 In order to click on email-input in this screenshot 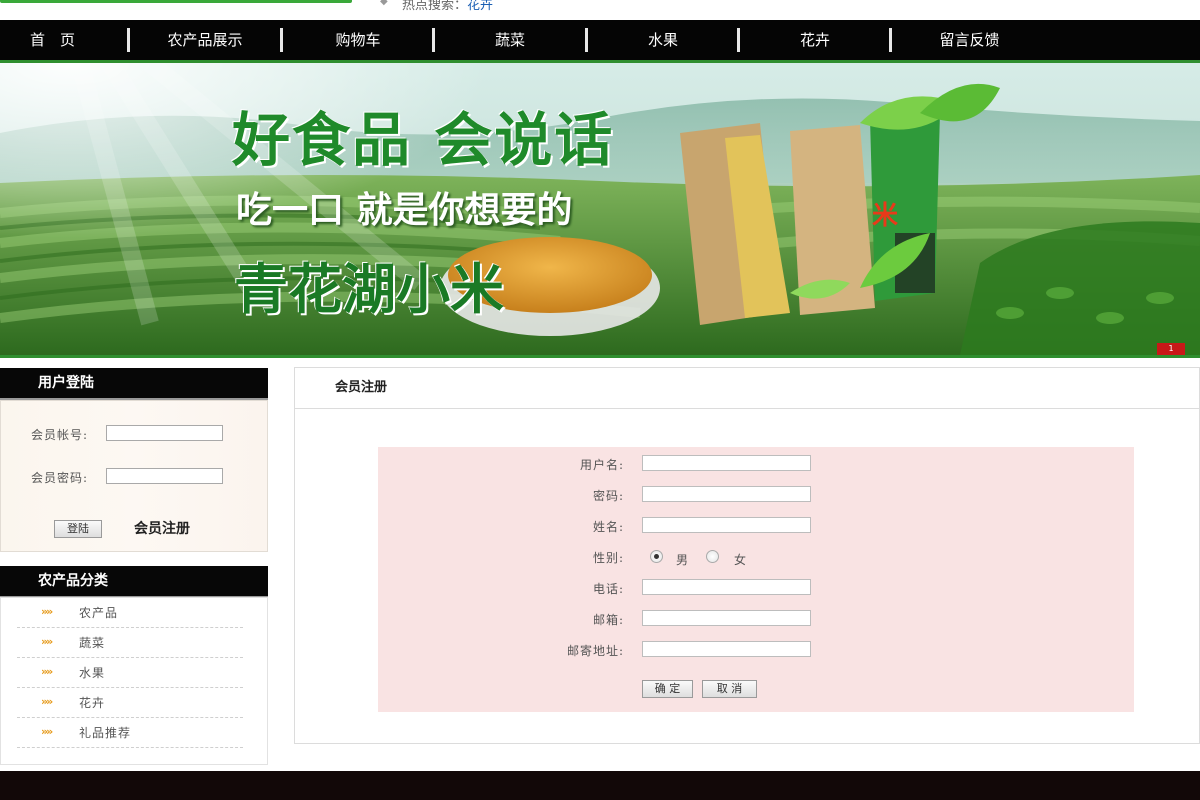, I will do `click(726, 618)`.